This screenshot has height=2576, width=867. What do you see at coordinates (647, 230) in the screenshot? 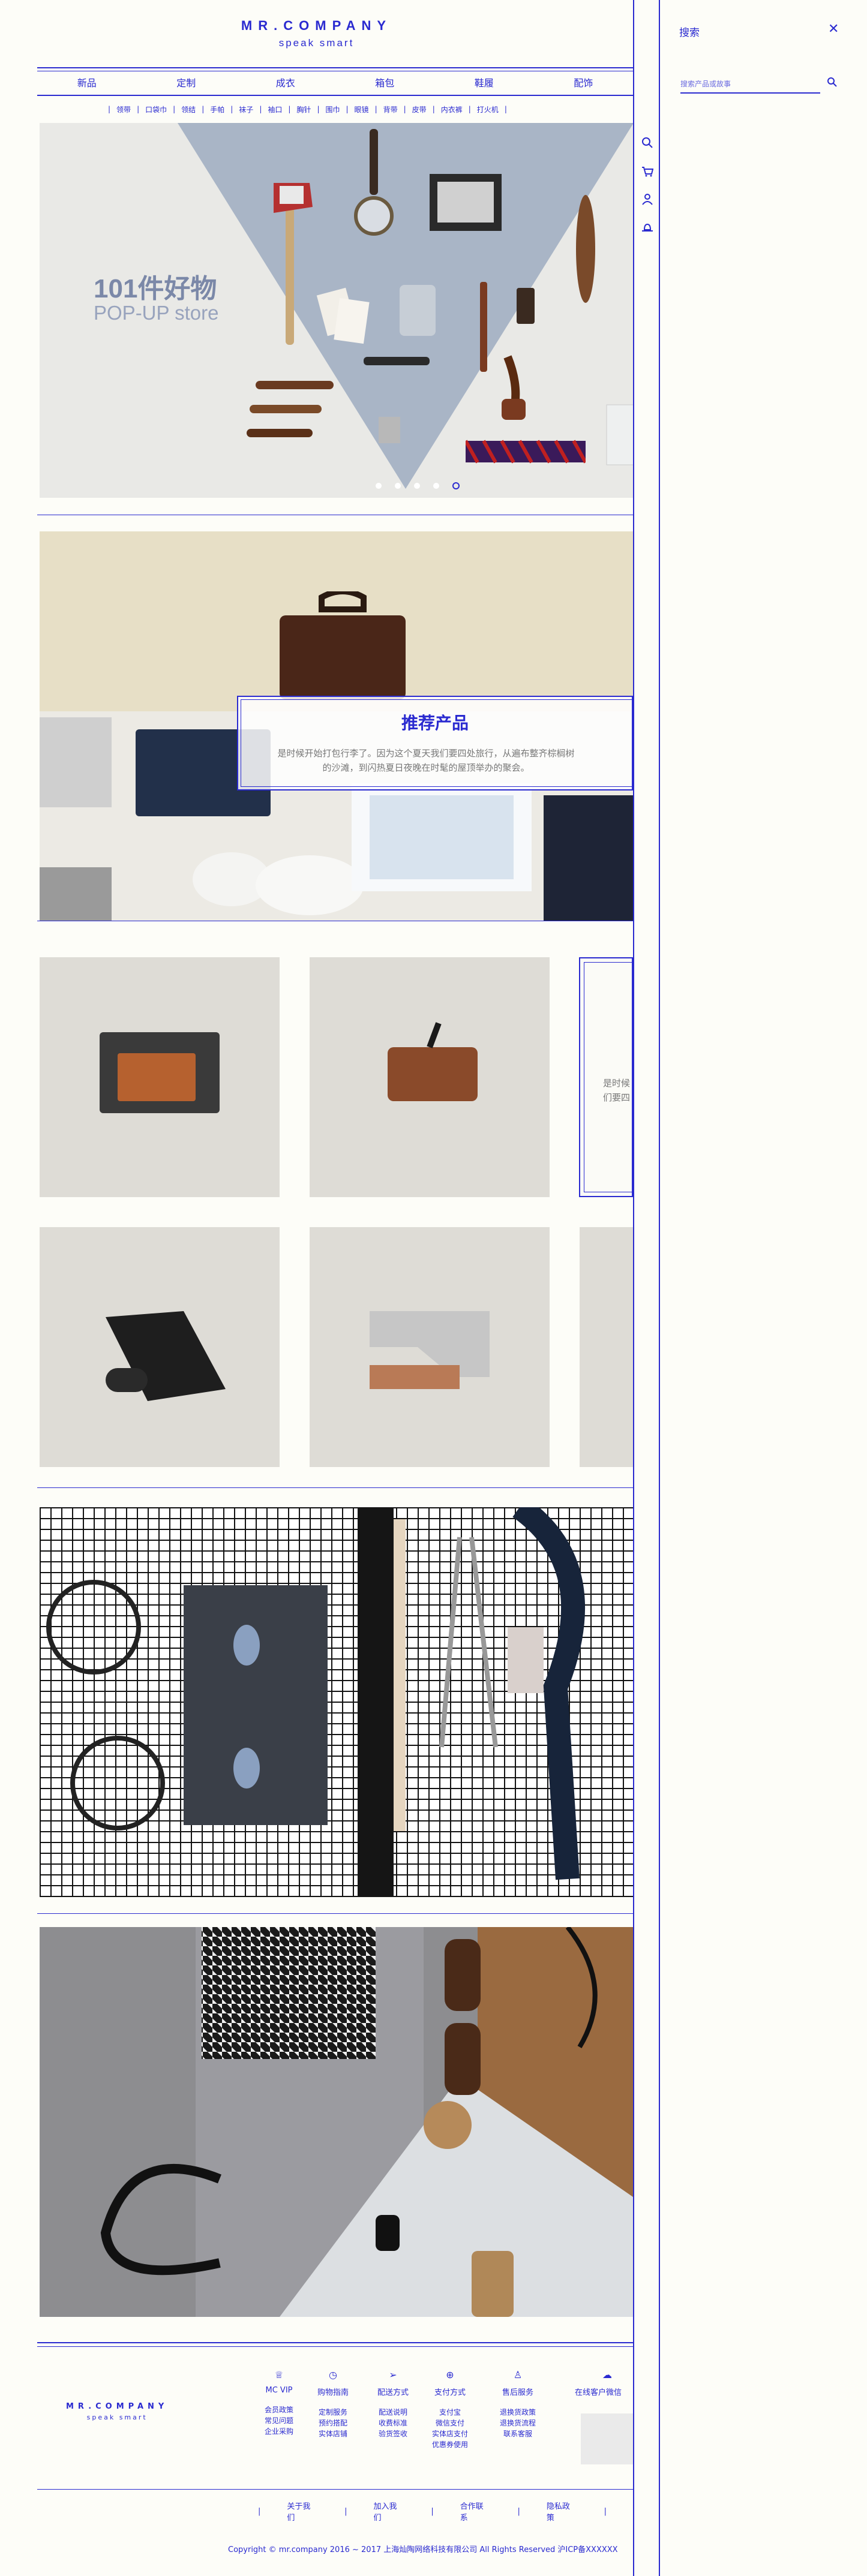
I see `hat-icon` at bounding box center [647, 230].